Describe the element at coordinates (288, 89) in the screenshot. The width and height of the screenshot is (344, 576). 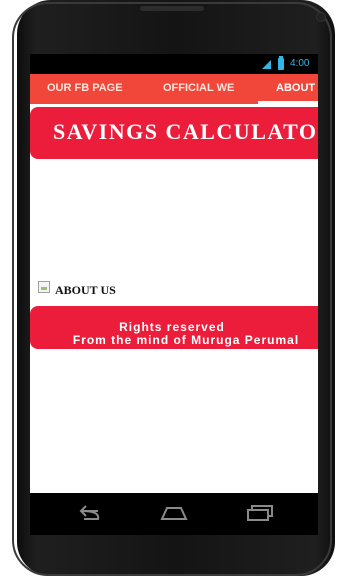
I see `tab-about: ABOUT` at that location.